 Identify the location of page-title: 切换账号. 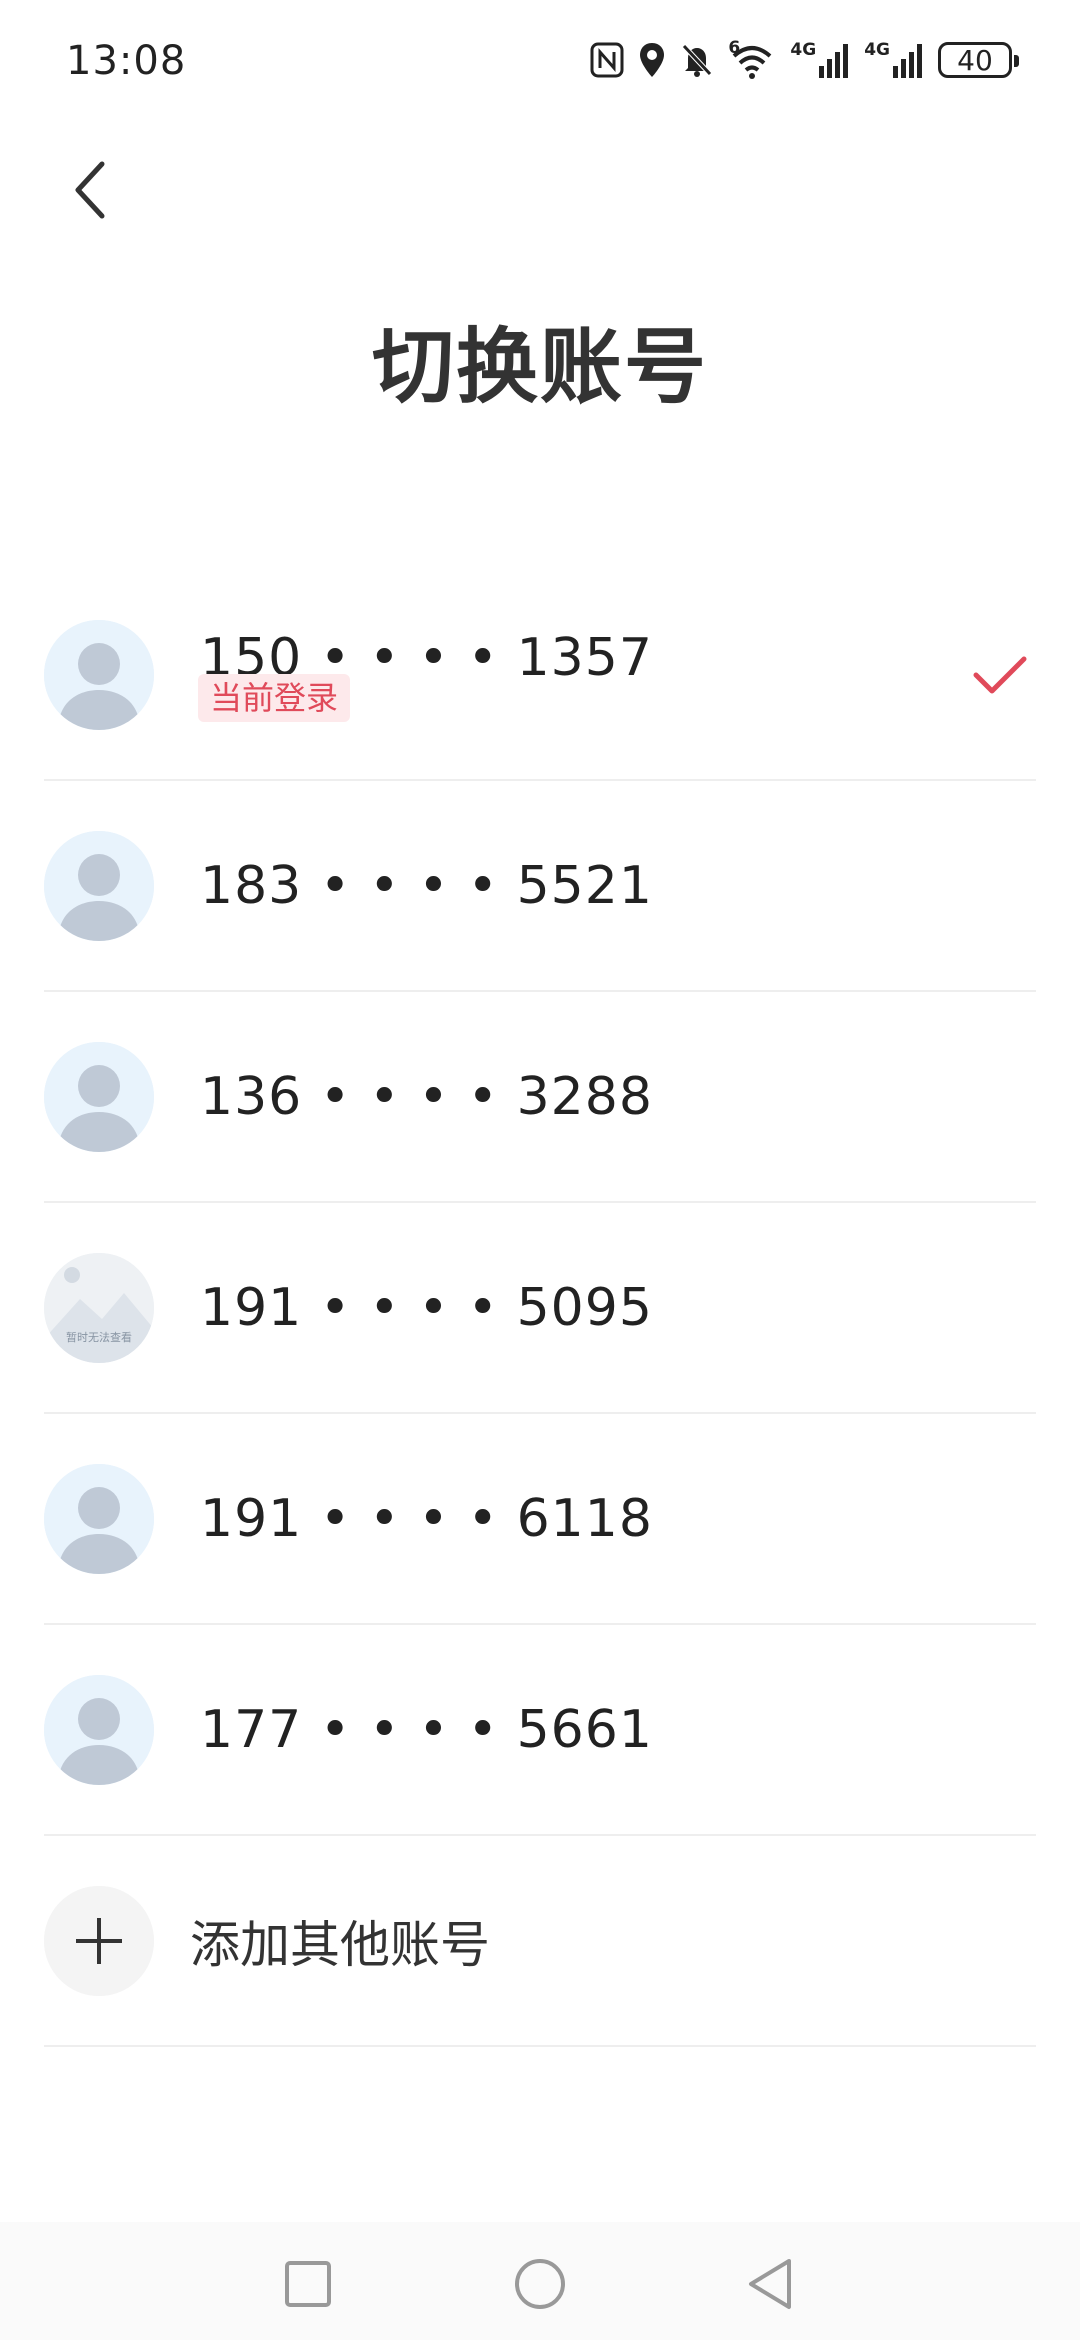
(539, 367).